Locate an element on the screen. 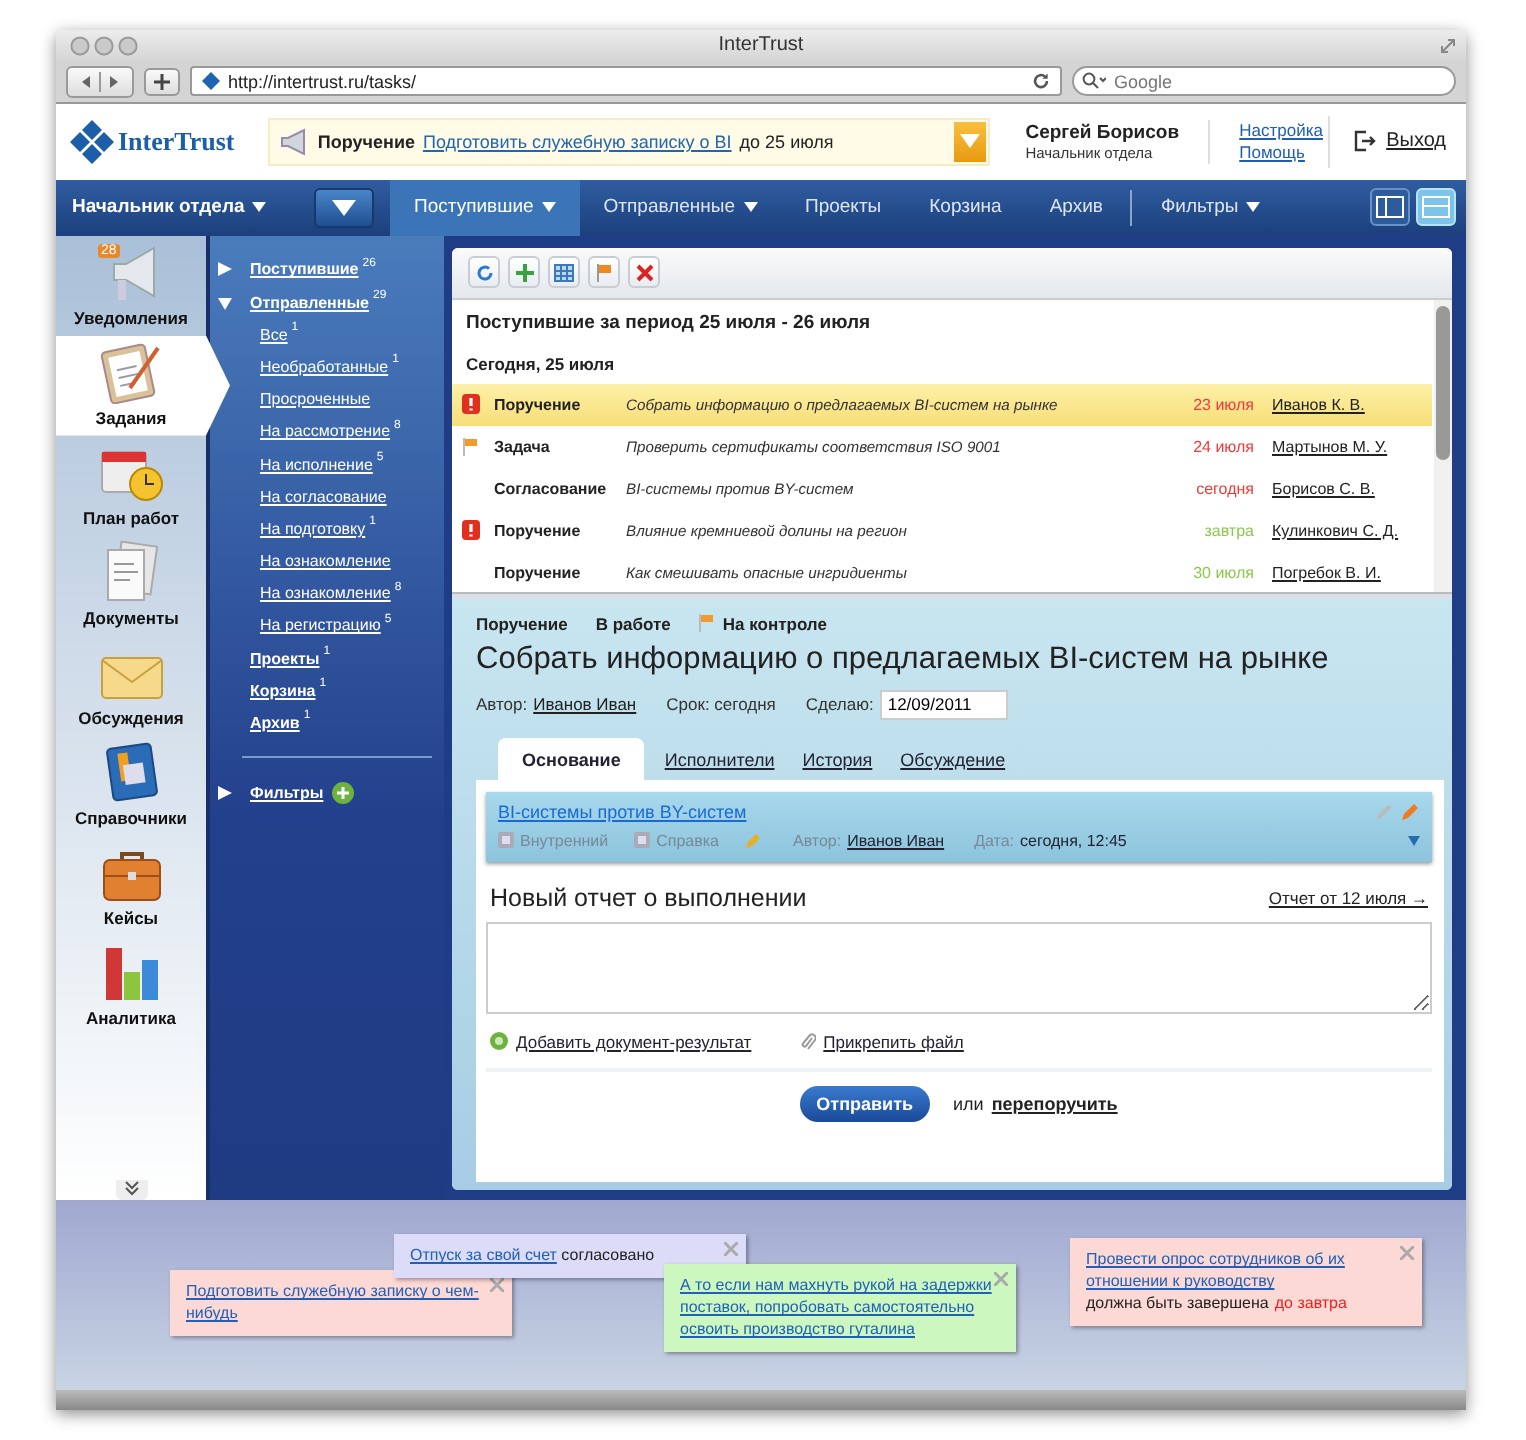 Image resolution: width=1526 pixels, height=1440 pixels. report-textarea is located at coordinates (959, 967).